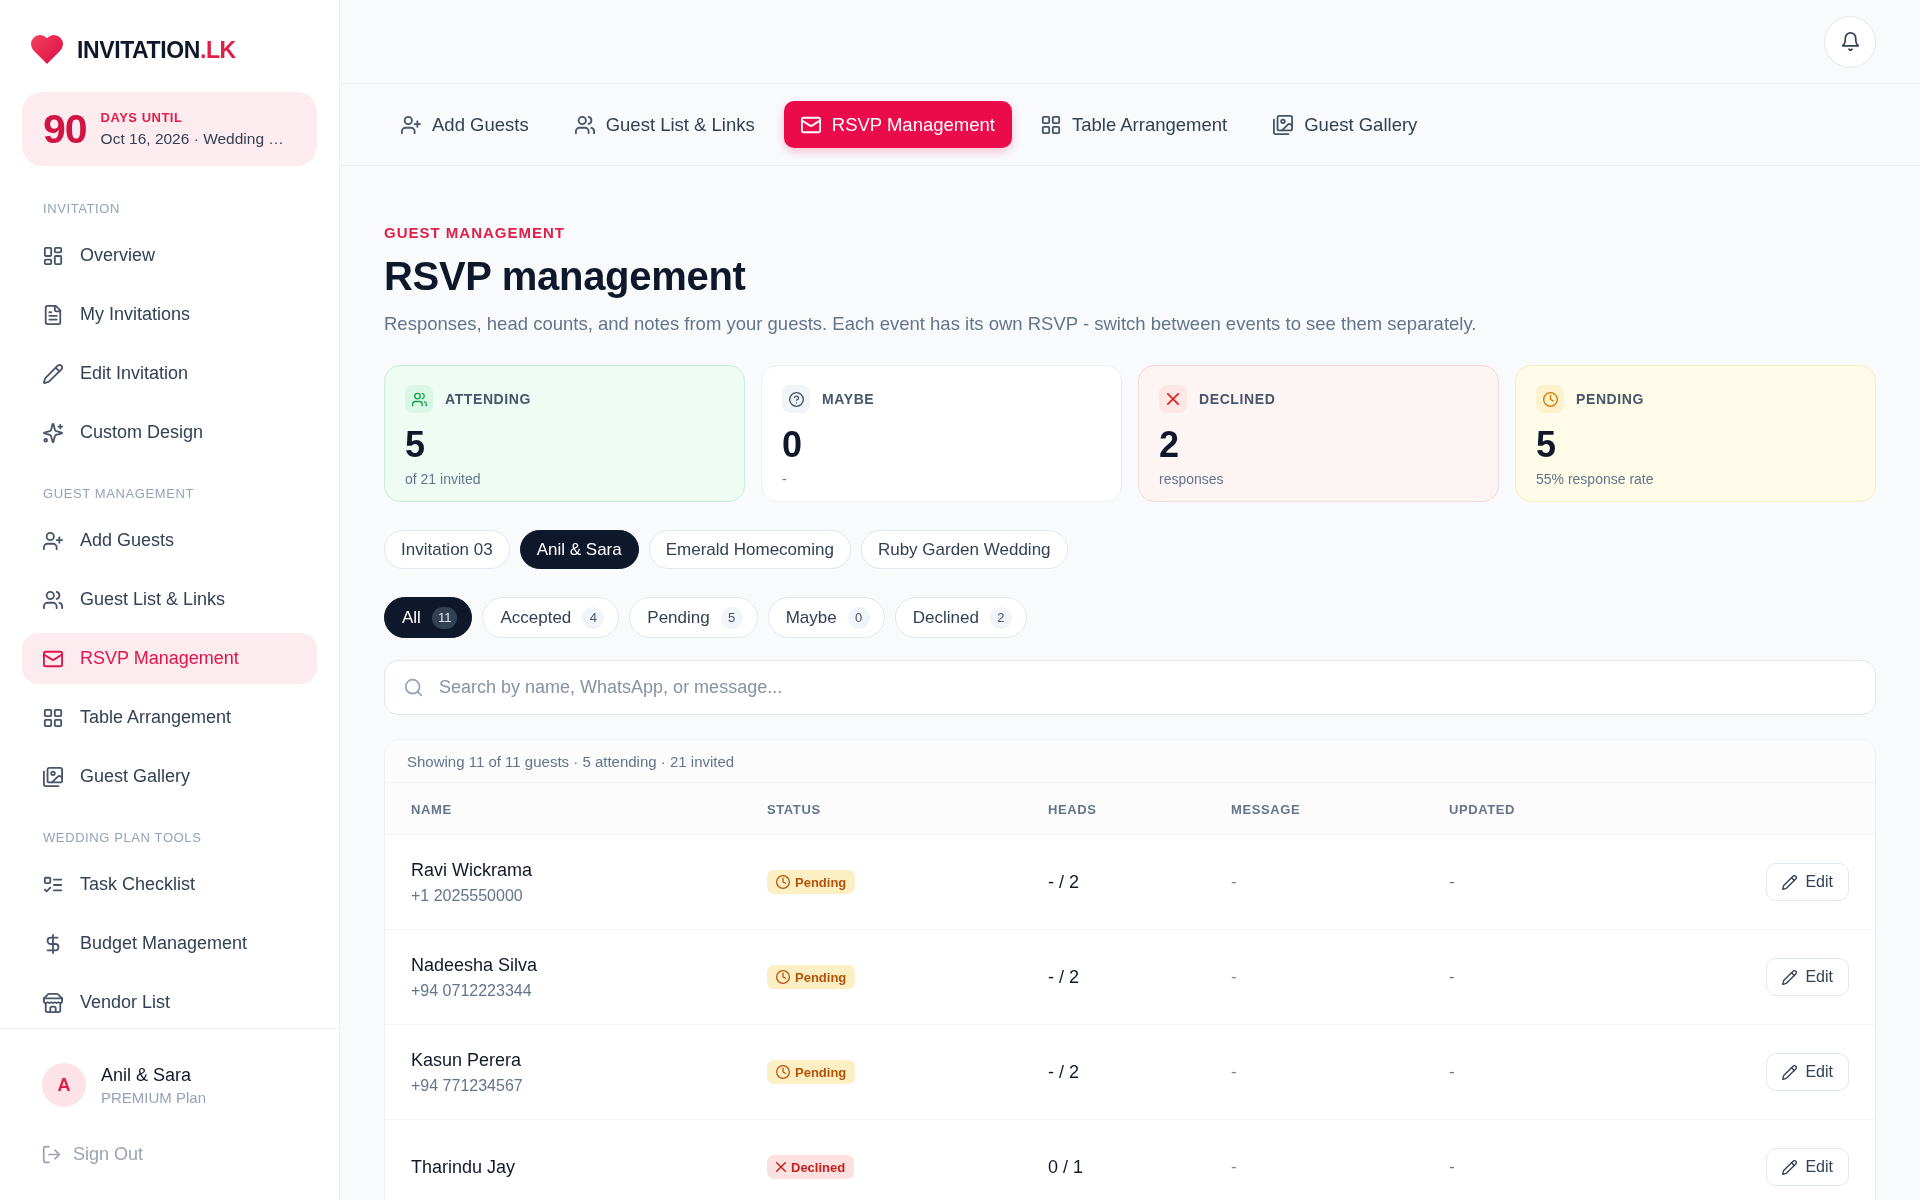 The image size is (1920, 1200). What do you see at coordinates (1066, 1166) in the screenshot?
I see `heads-count: 0 / 1` at bounding box center [1066, 1166].